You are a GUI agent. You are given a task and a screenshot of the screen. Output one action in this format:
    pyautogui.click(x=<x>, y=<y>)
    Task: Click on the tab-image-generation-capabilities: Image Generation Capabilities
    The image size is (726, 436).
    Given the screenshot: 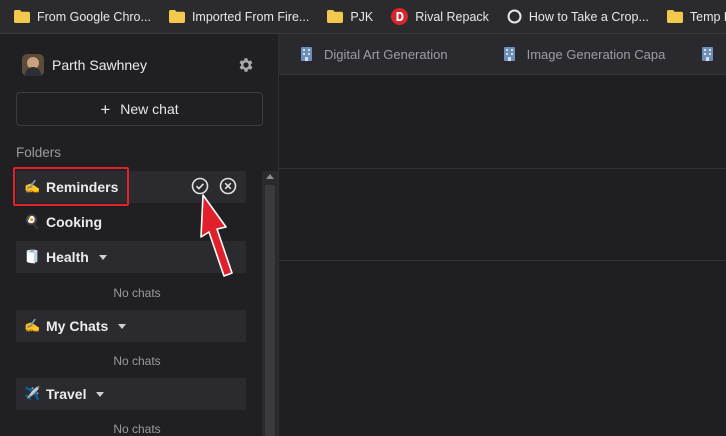 What is the action you would take?
    pyautogui.click(x=584, y=54)
    